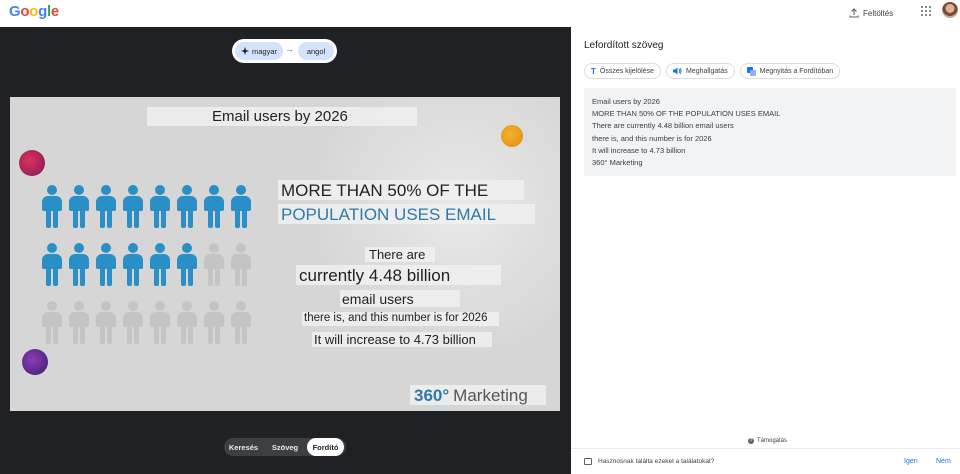 The height and width of the screenshot is (474, 960). I want to click on target-language-label: angol, so click(316, 51).